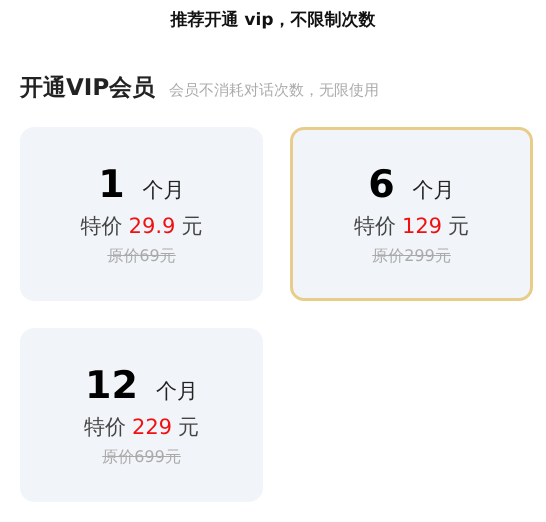  I want to click on plan-card: 12 个月 特价 229 元 原价699元, so click(141, 415).